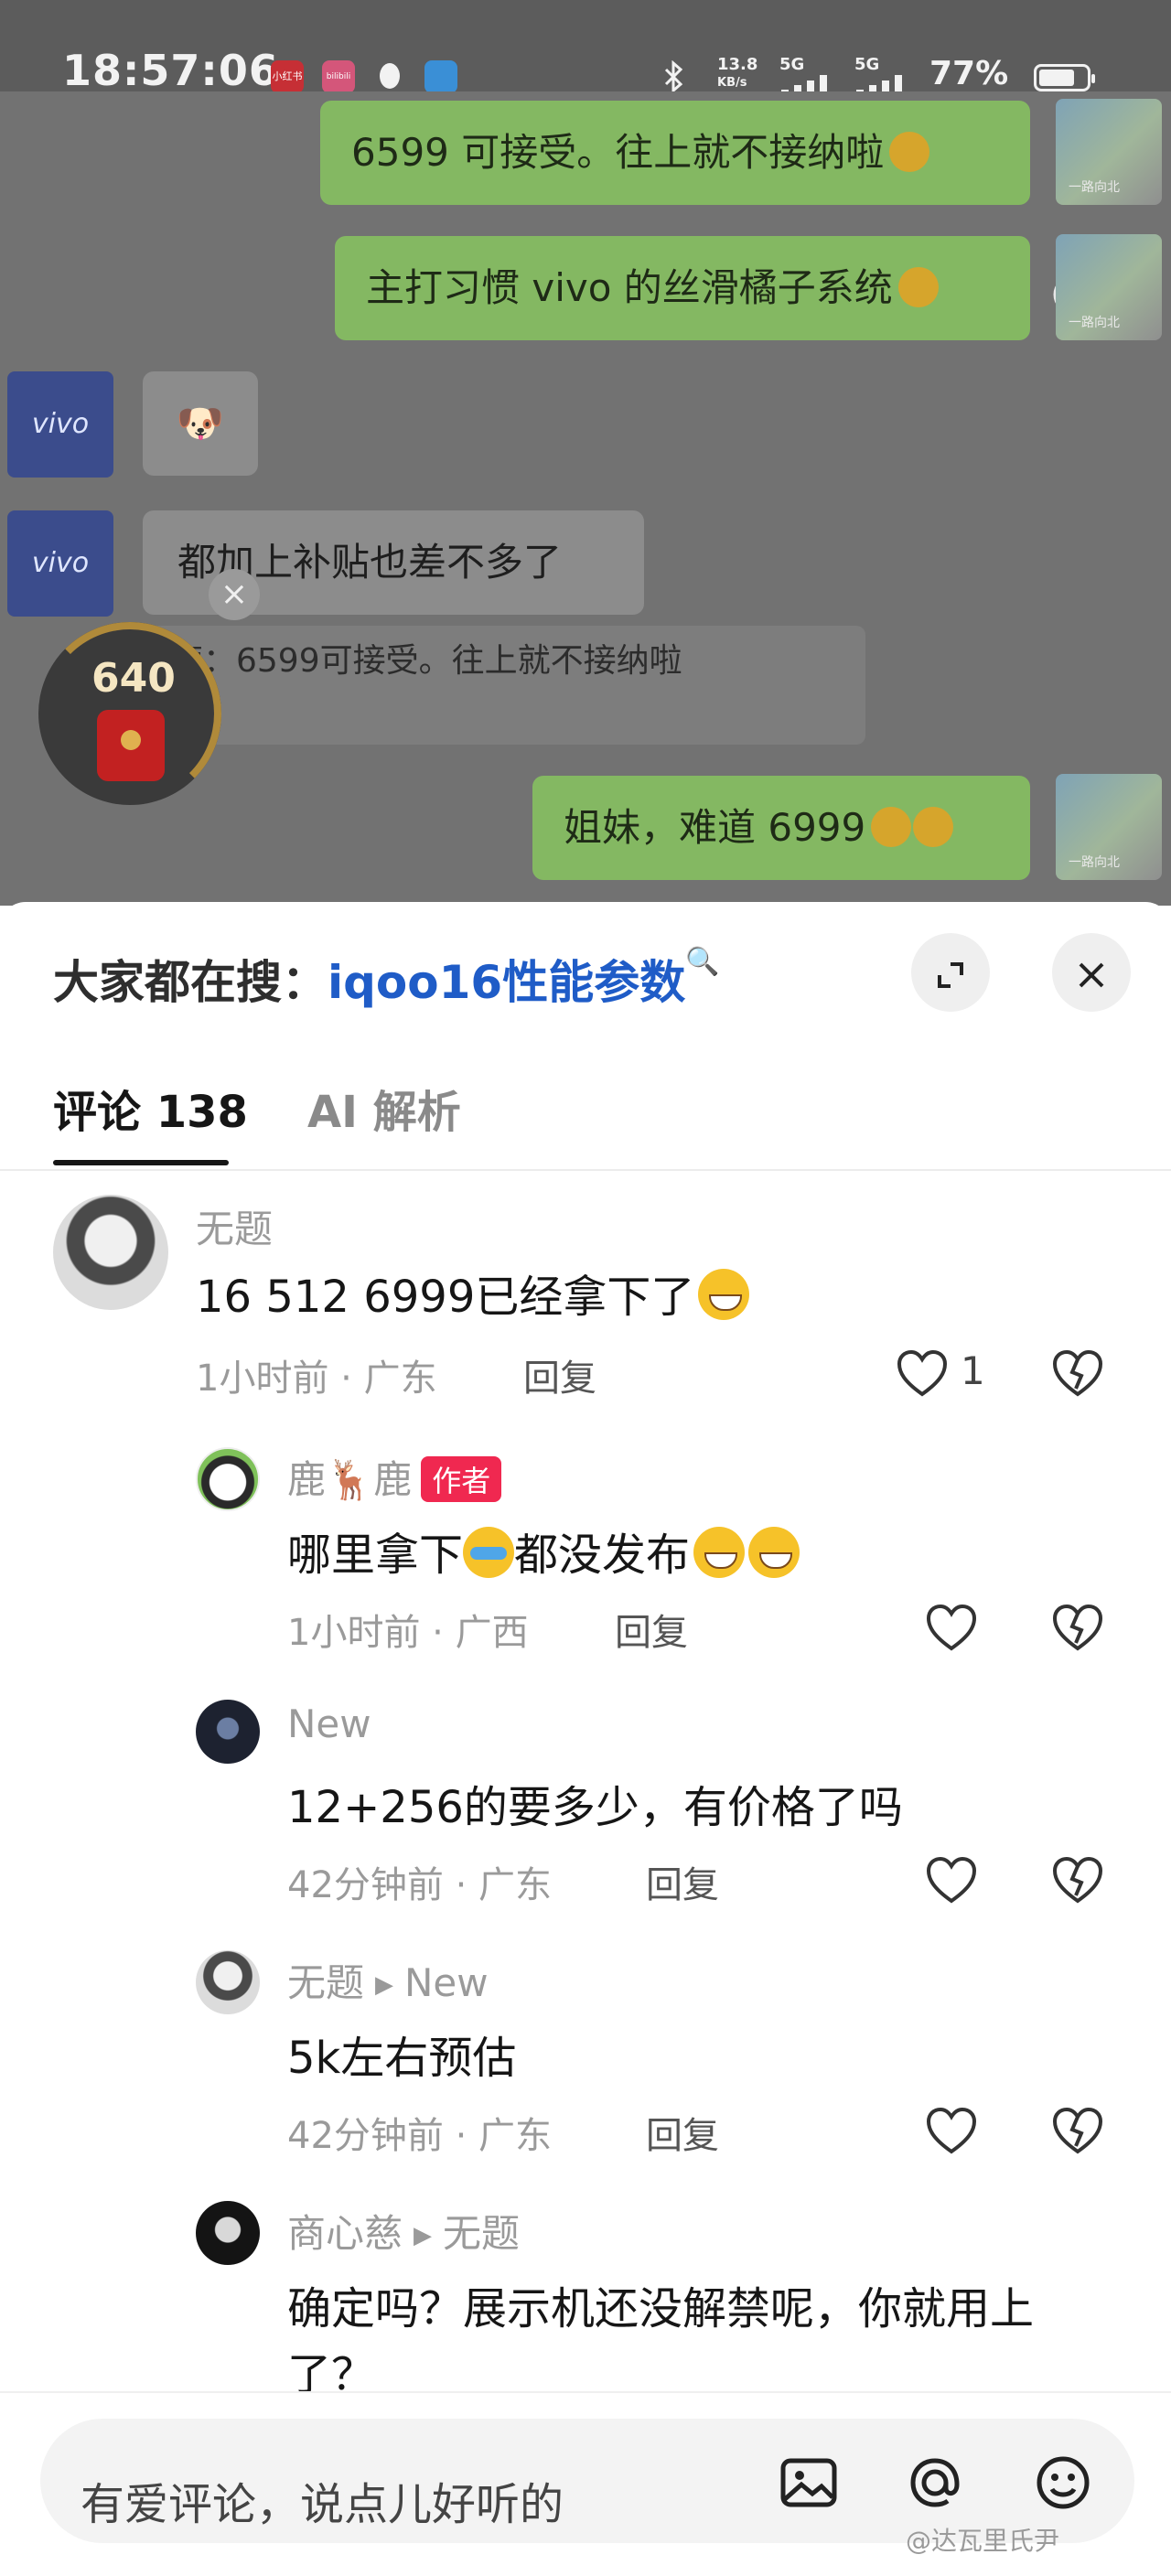 This screenshot has height=2576, width=1171. I want to click on battery-percent: 77%, so click(969, 74).